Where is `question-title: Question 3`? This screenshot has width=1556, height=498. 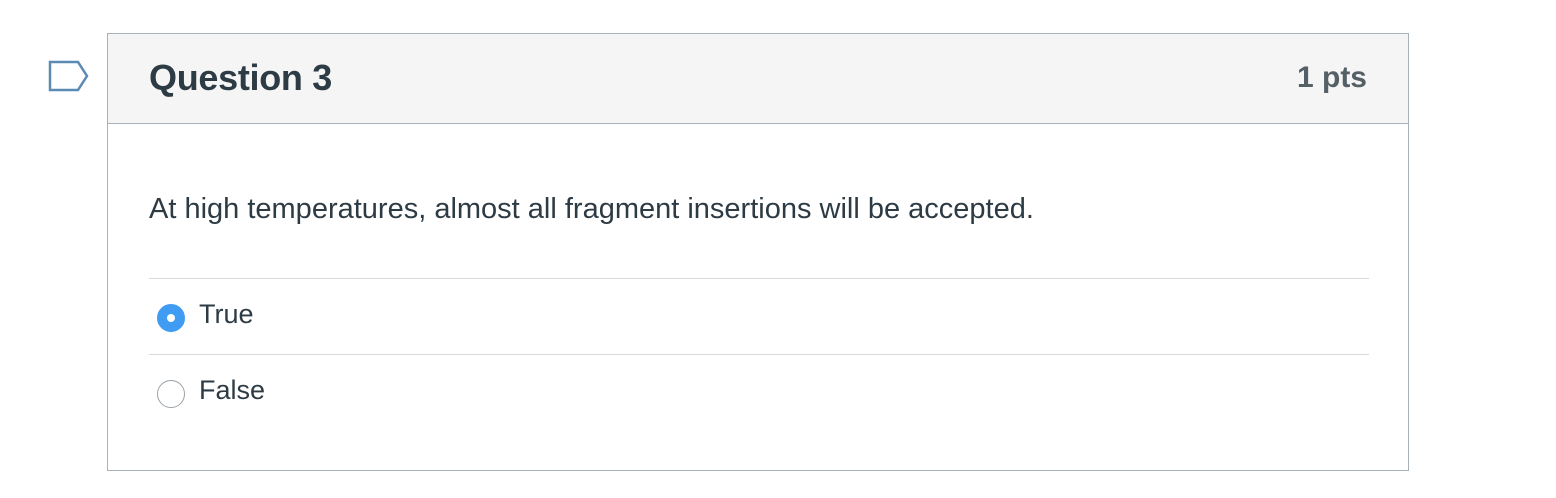
question-title: Question 3 is located at coordinates (241, 77).